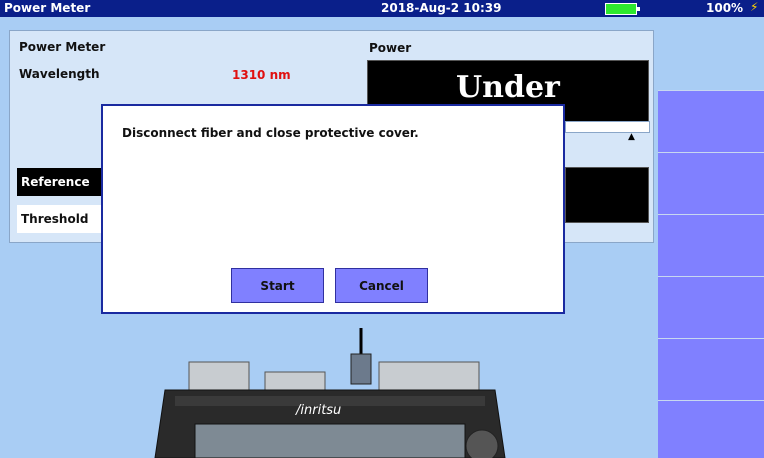 The image size is (764, 458). What do you see at coordinates (59, 74) in the screenshot?
I see `wavelength-label: Wavelength` at bounding box center [59, 74].